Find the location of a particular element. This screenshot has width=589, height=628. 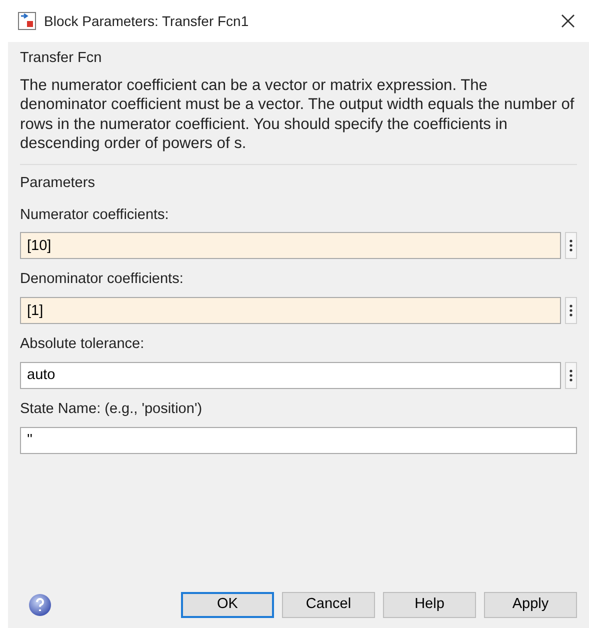

close-icon is located at coordinates (568, 21).